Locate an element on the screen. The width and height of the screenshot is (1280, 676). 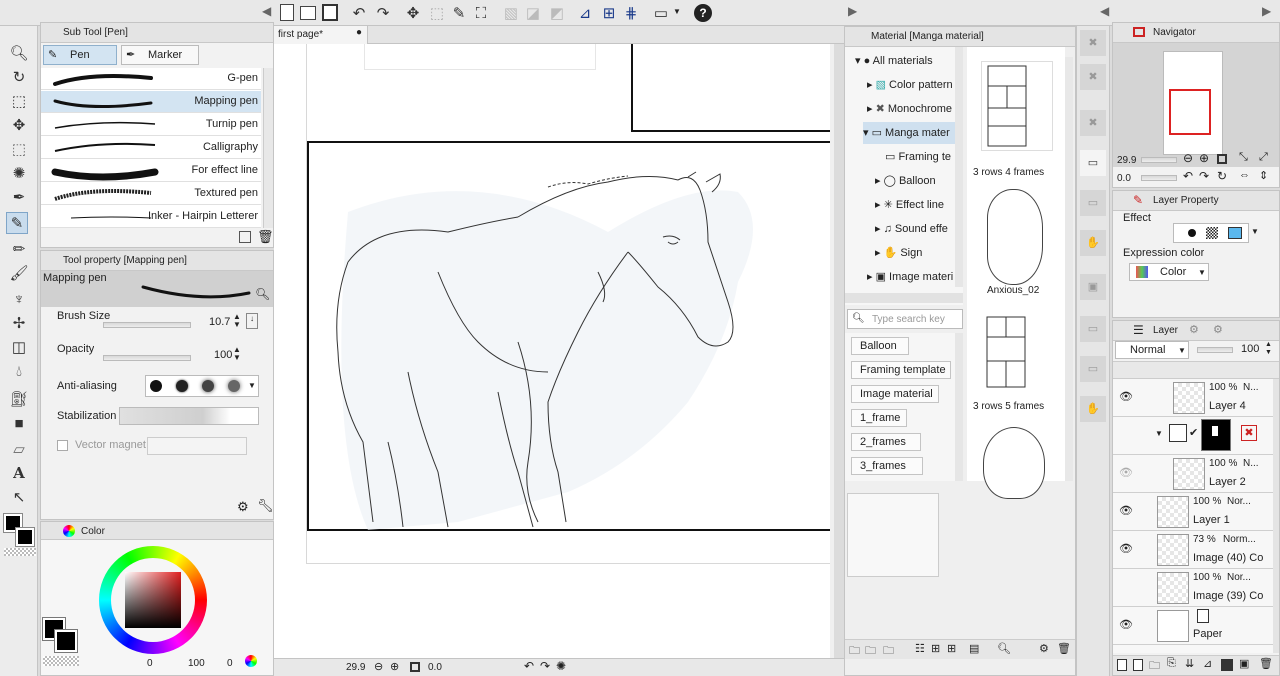
zoom-out-icon: ⊖ is located at coordinates (378, 666).